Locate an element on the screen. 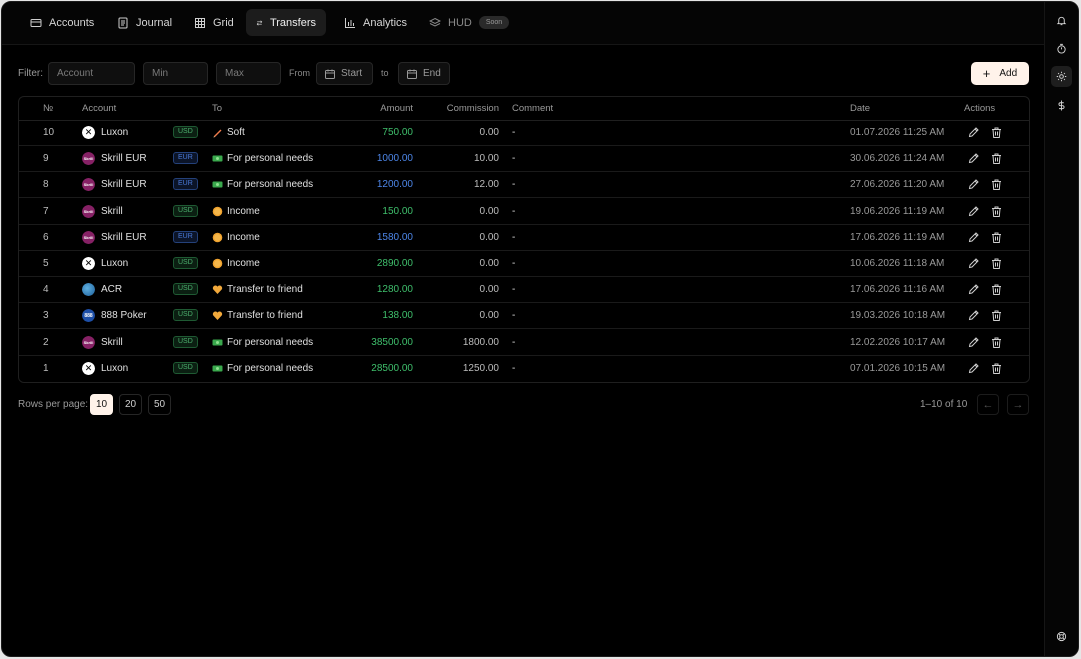 This screenshot has width=1081, height=659. to-label: to is located at coordinates (385, 73).